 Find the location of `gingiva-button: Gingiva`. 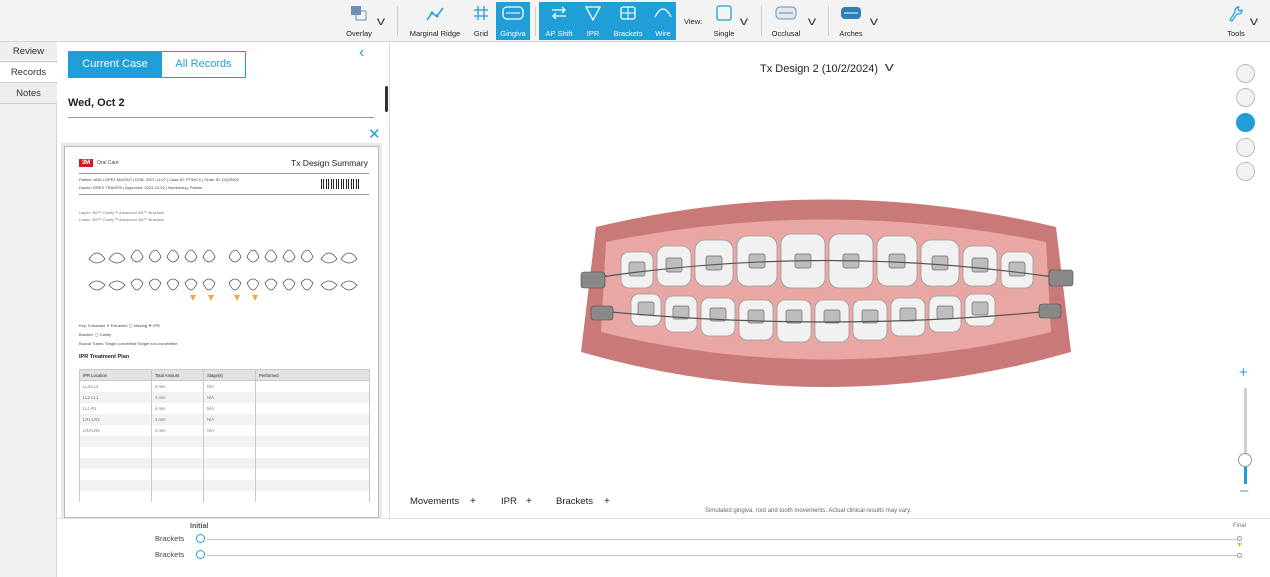

gingiva-button: Gingiva is located at coordinates (513, 21).